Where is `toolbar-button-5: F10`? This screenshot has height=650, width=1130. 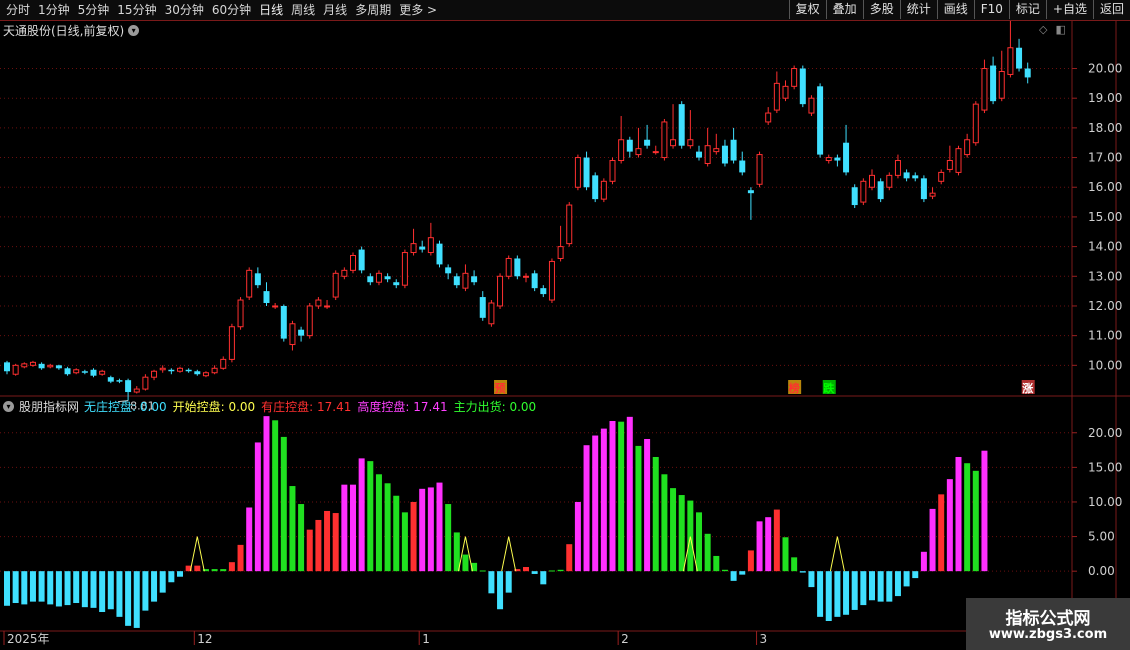
toolbar-button-5: F10 is located at coordinates (991, 9).